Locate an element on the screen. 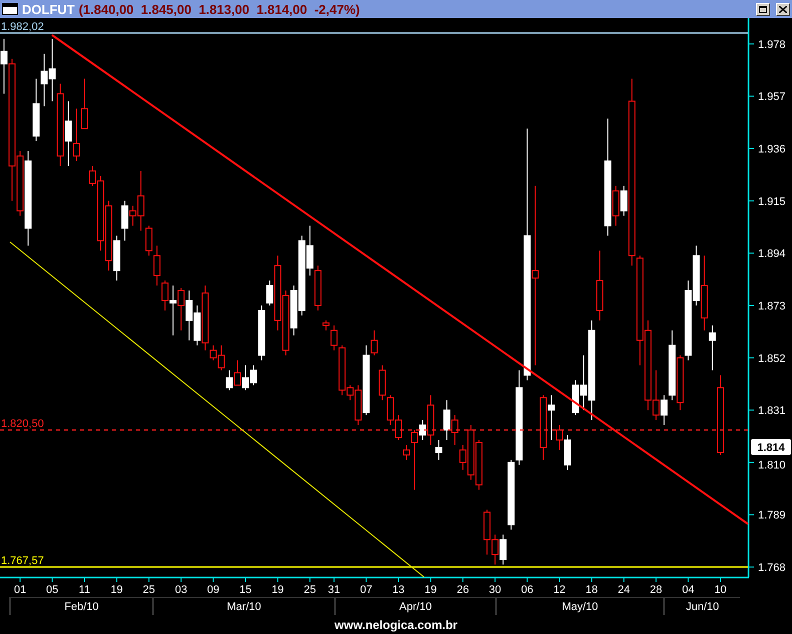 The image size is (792, 634). date-tick-label: 07 is located at coordinates (366, 590).